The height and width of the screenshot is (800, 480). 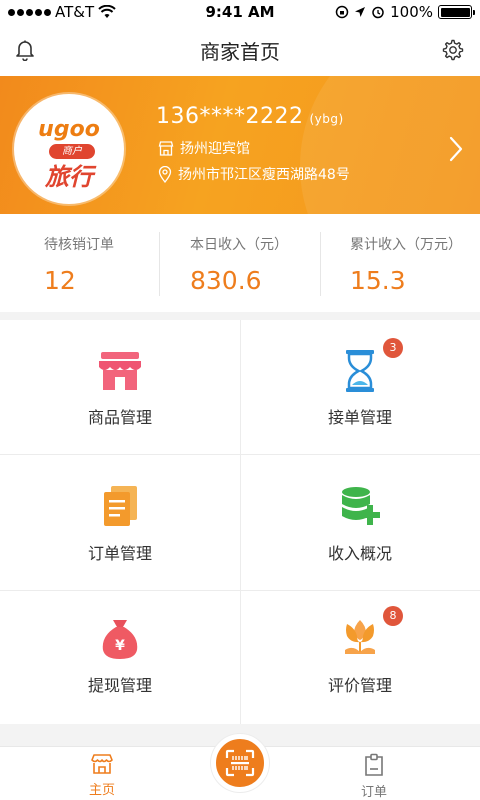 I want to click on menu-item-reviews: 8 评价管理, so click(x=360, y=651).